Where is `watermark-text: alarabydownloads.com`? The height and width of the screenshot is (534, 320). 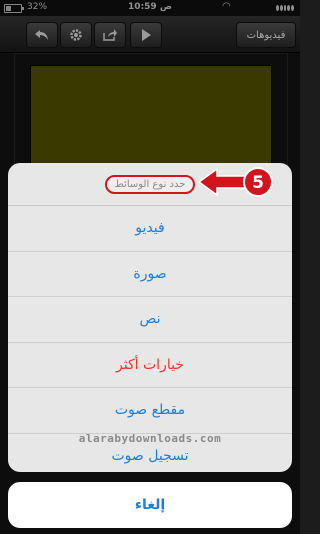 watermark-text: alarabydownloads.com is located at coordinates (150, 438).